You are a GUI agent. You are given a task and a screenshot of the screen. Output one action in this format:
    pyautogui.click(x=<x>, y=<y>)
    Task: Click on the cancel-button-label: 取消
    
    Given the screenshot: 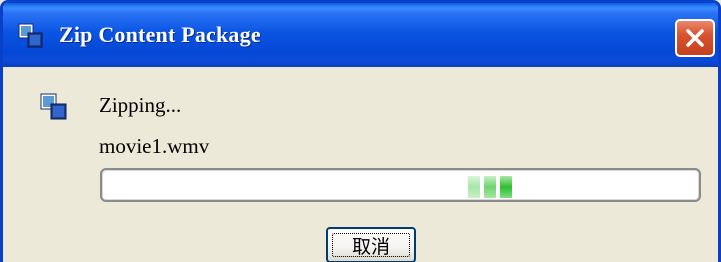 What is the action you would take?
    pyautogui.click(x=370, y=246)
    